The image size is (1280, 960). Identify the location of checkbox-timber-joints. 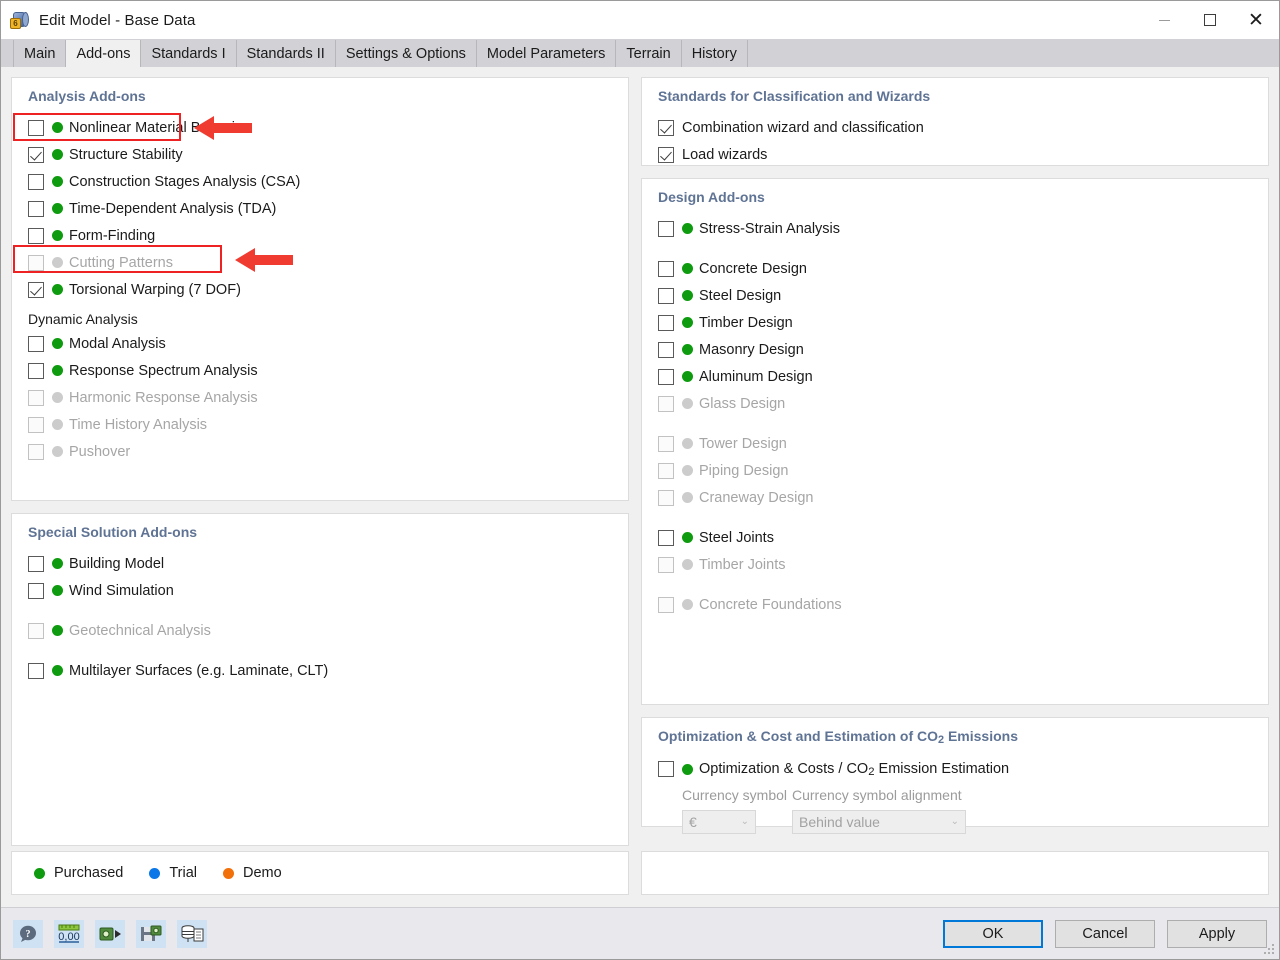
(666, 564).